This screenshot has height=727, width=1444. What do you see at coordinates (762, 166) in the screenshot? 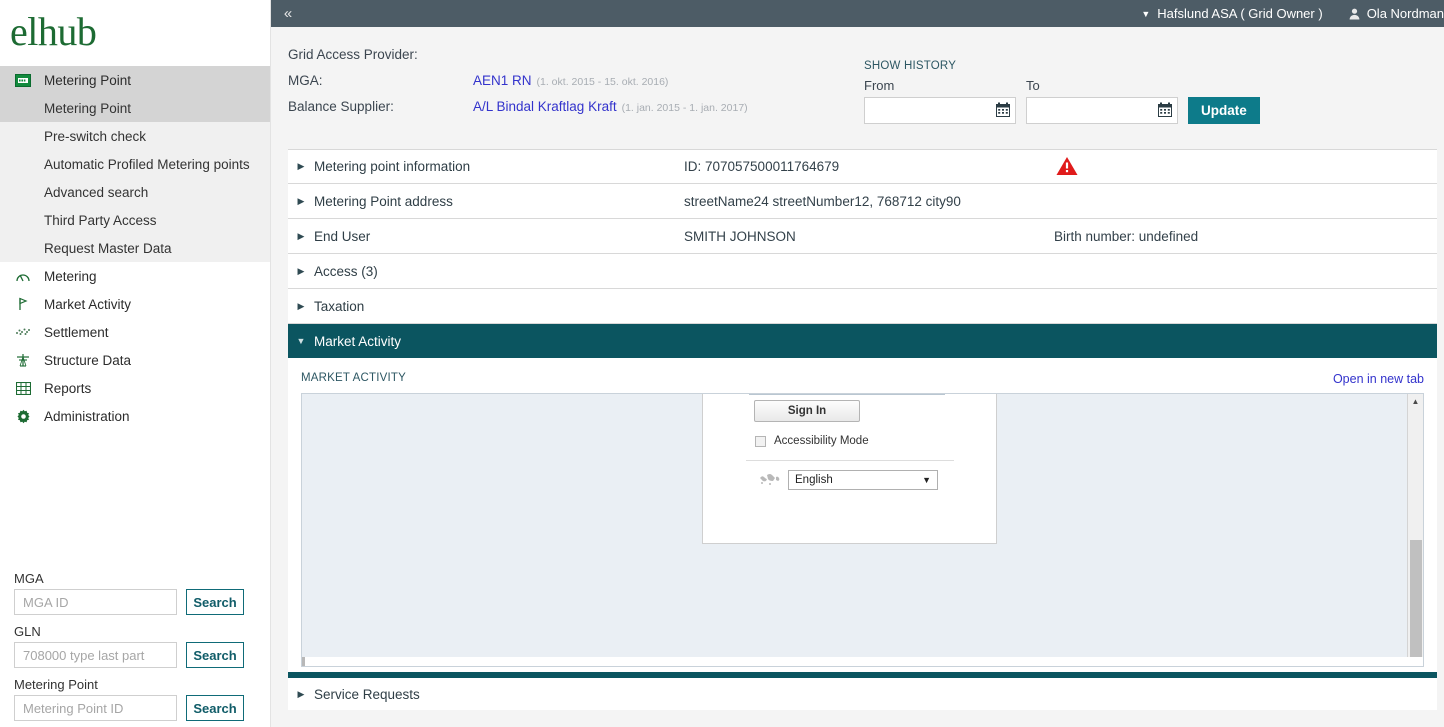
I see `metering-point-id: ID: 707057500011764679` at bounding box center [762, 166].